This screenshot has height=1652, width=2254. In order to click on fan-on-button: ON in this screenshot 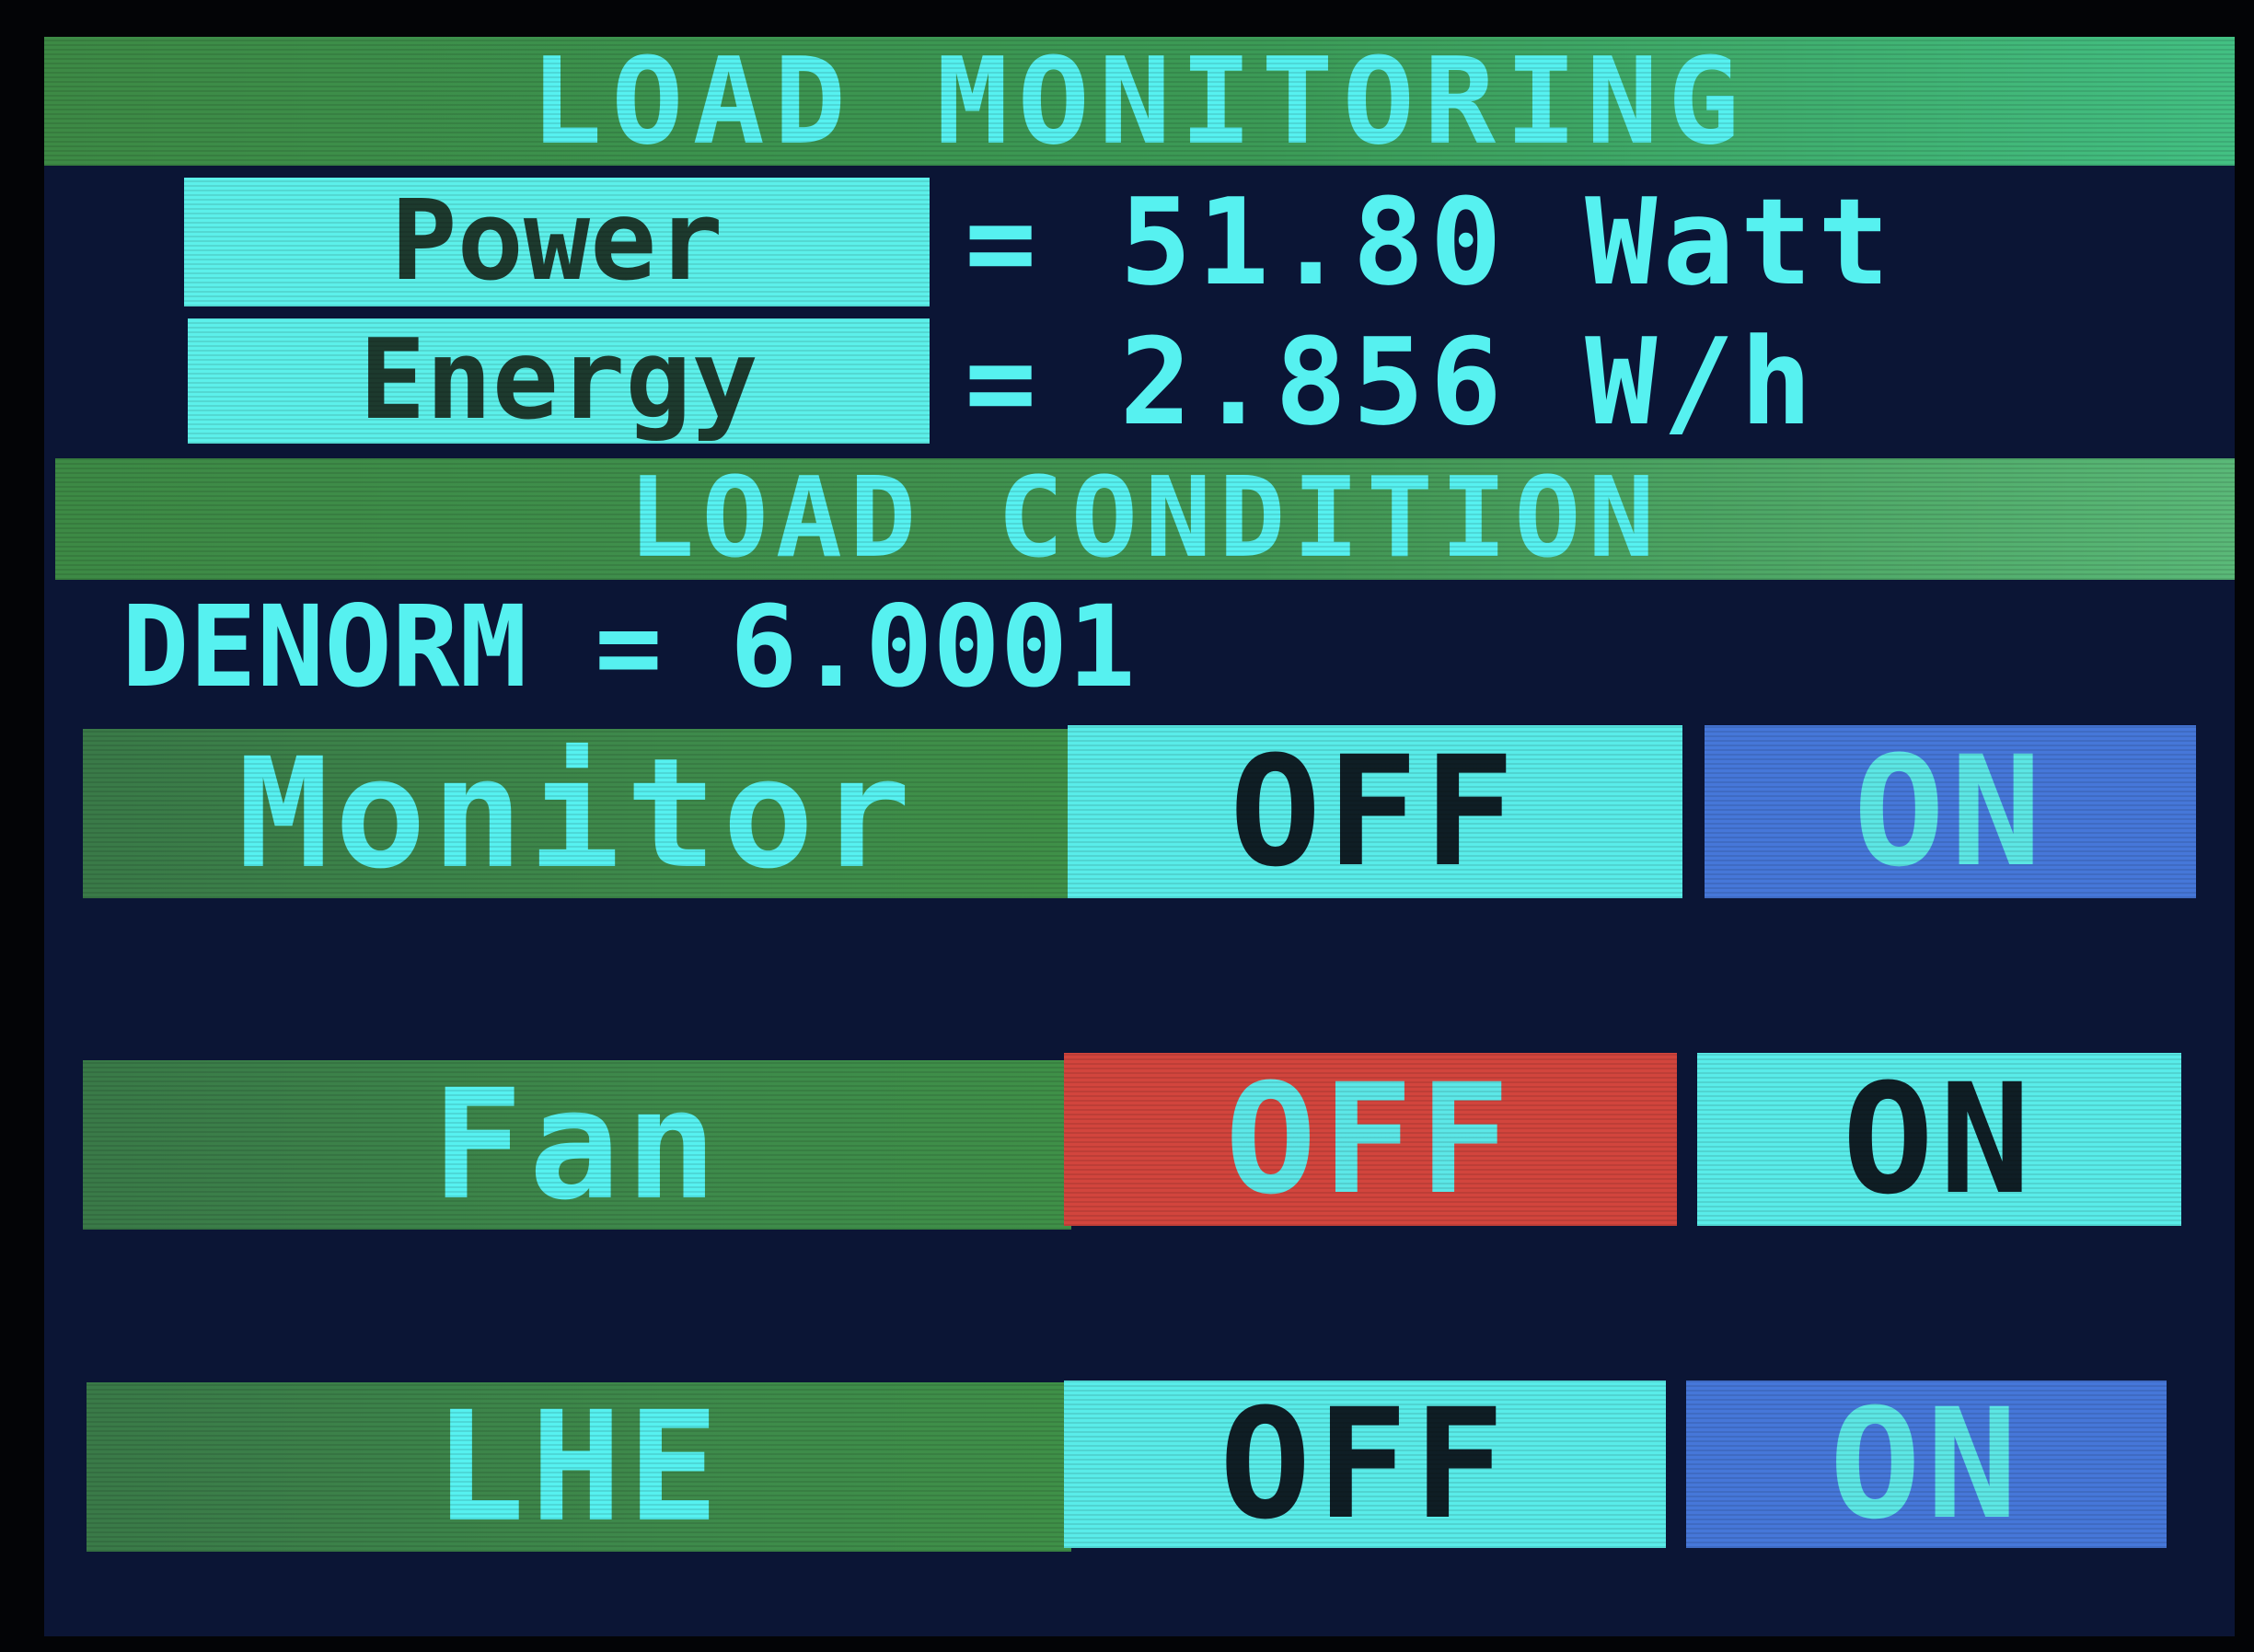, I will do `click(1939, 1139)`.